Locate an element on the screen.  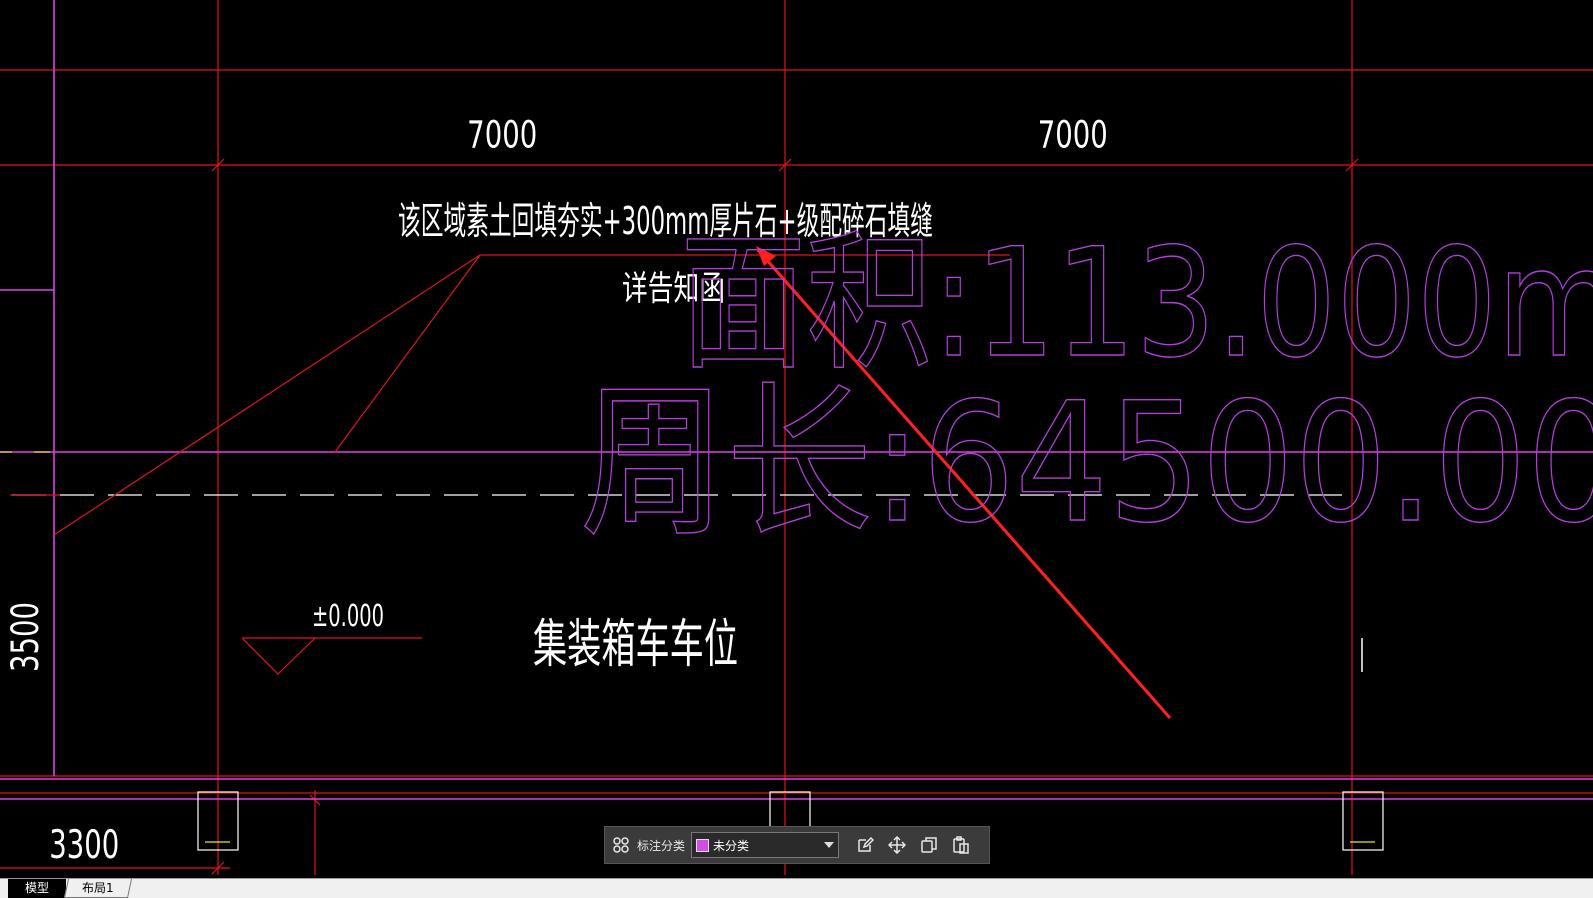
tab-layout1: 布局1 is located at coordinates (98, 888).